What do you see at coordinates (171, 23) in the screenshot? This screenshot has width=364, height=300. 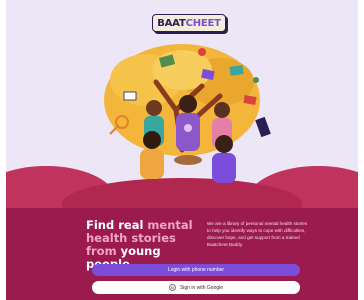 I see `logo-text-part1: BAAT` at bounding box center [171, 23].